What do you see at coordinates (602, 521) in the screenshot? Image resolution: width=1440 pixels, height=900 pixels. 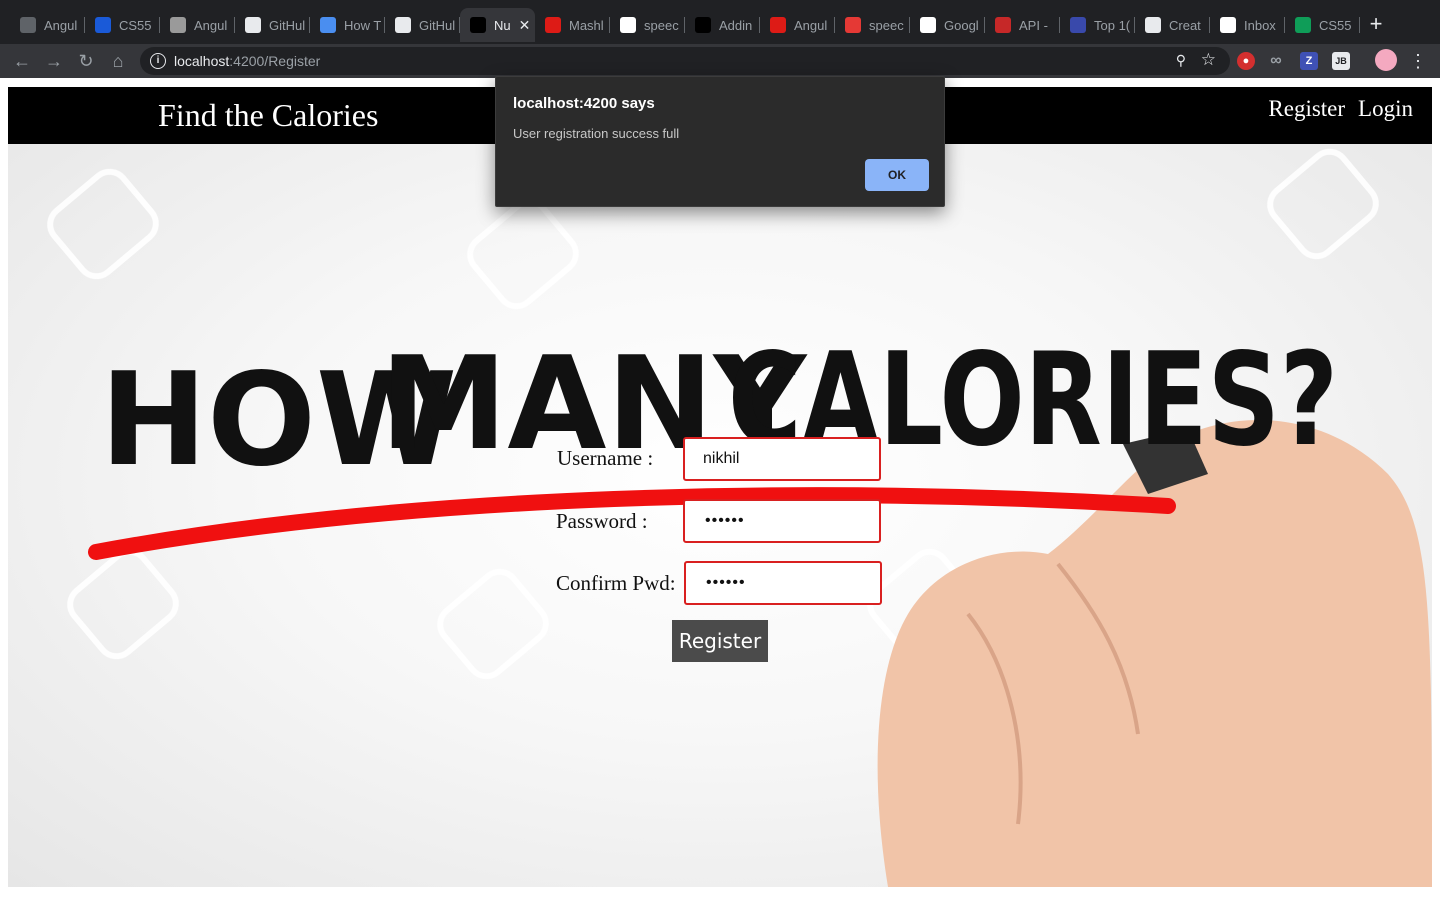 I see `password-label: Password :` at bounding box center [602, 521].